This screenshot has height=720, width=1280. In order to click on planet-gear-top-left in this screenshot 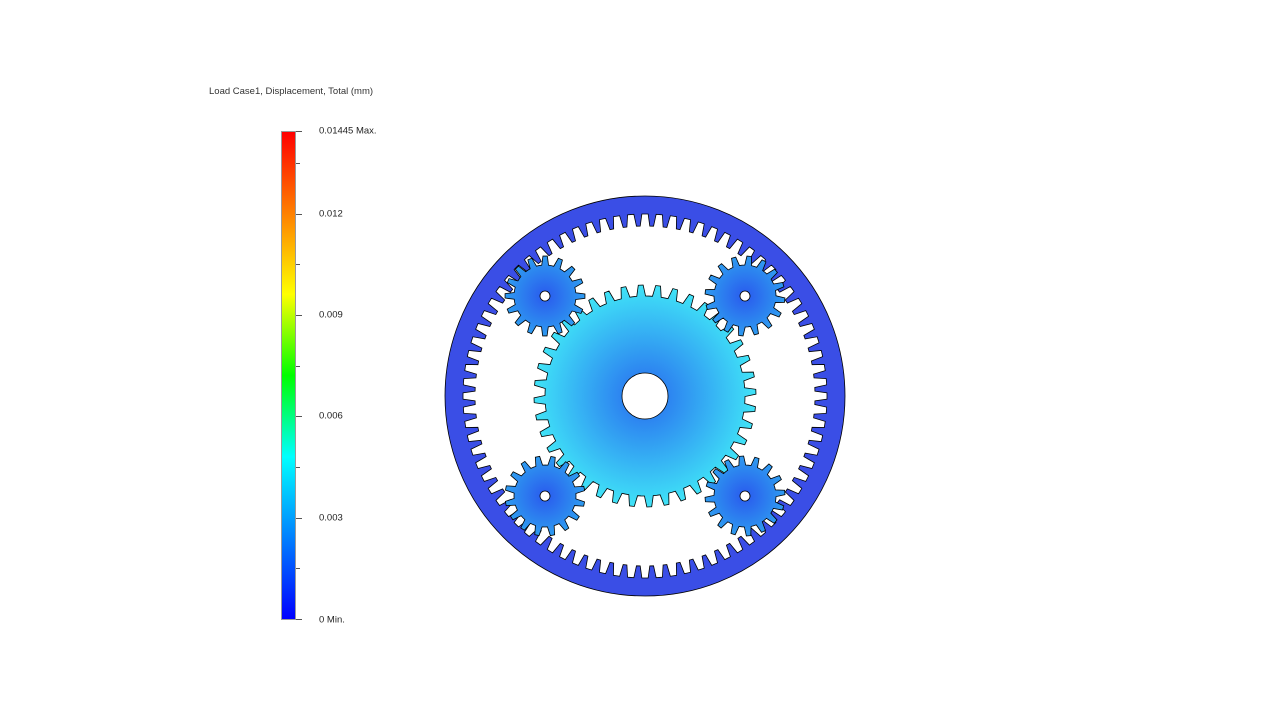, I will do `click(545, 296)`.